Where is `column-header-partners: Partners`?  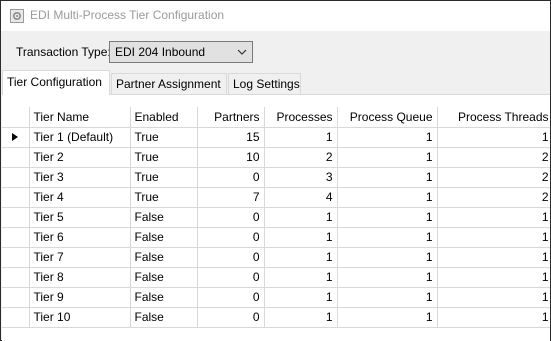 column-header-partners: Partners is located at coordinates (231, 117).